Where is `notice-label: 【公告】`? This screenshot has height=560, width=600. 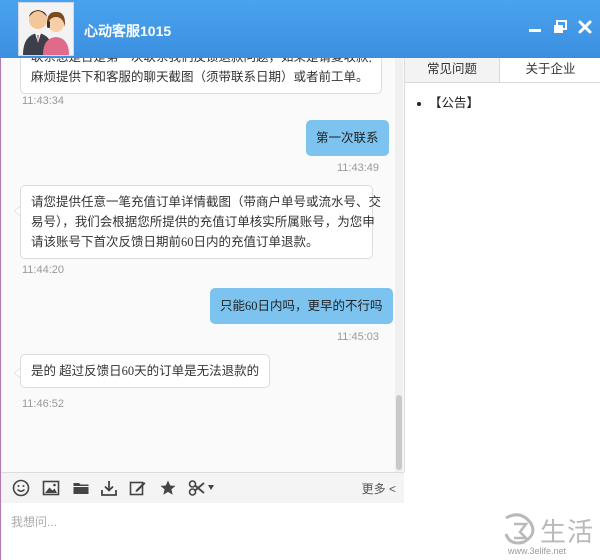
notice-label: 【公告】 is located at coordinates (454, 103).